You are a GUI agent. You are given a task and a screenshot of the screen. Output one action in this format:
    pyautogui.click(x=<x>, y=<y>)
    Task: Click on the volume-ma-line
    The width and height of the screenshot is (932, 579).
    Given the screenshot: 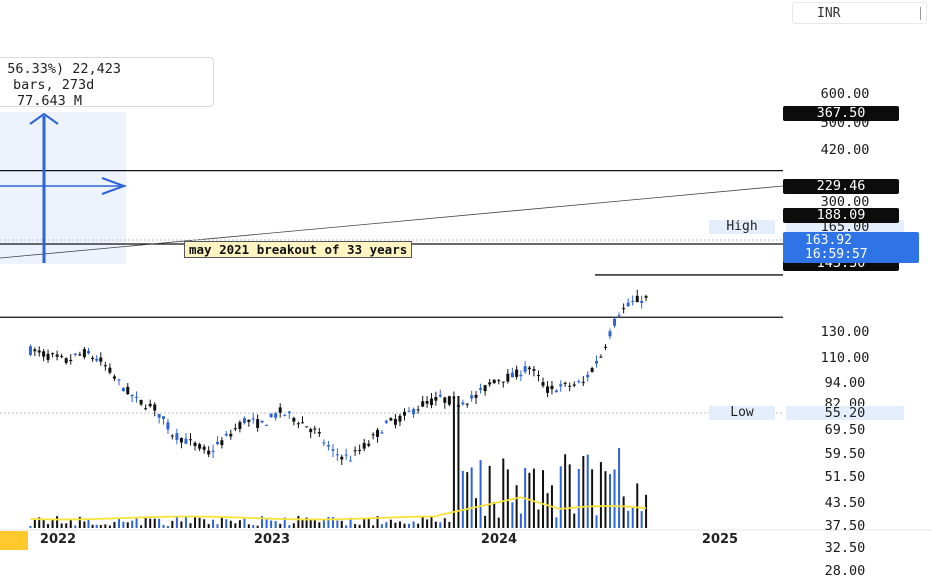 What is the action you would take?
    pyautogui.click(x=338, y=508)
    